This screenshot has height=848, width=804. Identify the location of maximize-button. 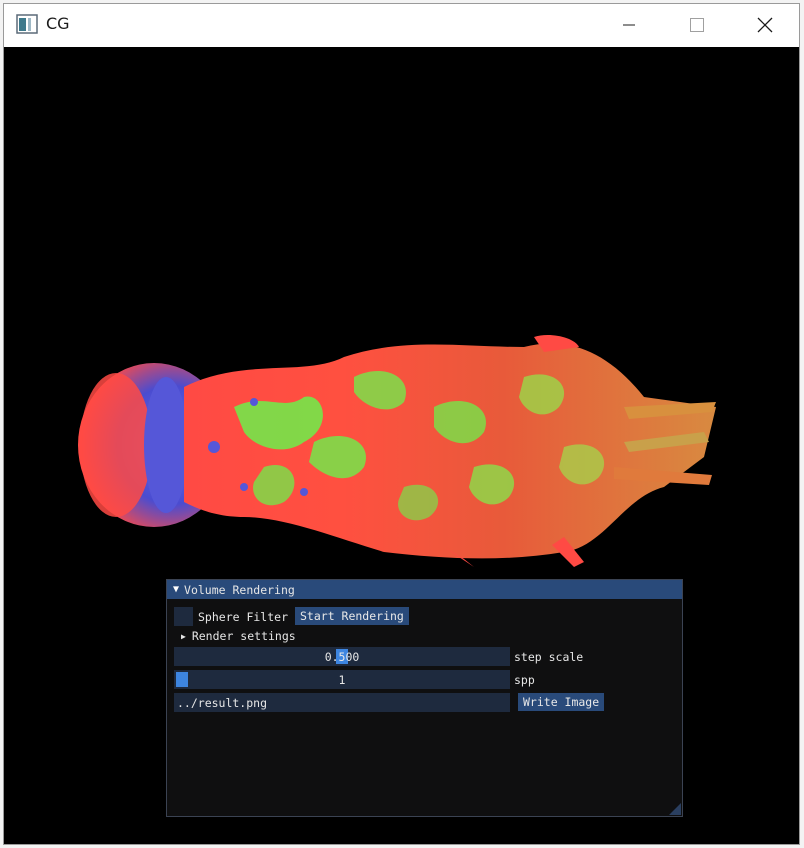
(697, 25).